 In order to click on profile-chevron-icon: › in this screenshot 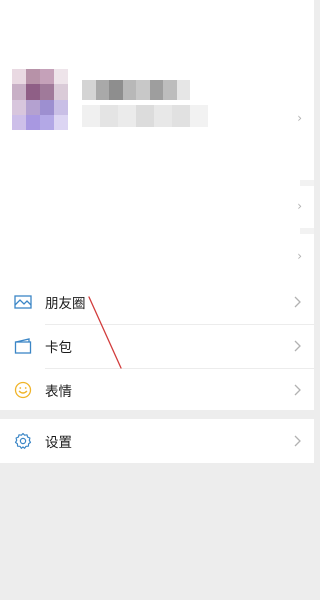, I will do `click(299, 118)`.